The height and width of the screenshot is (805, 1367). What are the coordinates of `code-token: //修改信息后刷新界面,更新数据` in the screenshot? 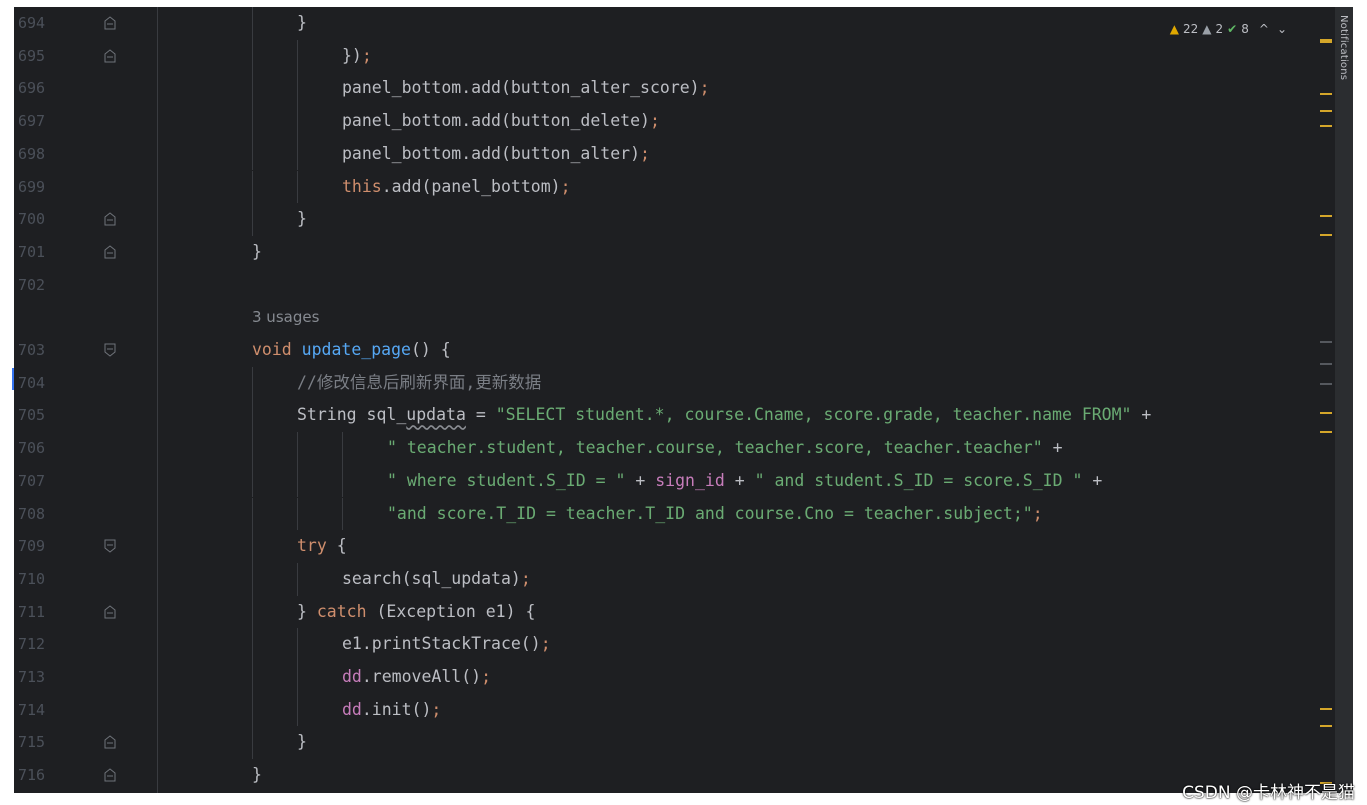 It's located at (419, 382).